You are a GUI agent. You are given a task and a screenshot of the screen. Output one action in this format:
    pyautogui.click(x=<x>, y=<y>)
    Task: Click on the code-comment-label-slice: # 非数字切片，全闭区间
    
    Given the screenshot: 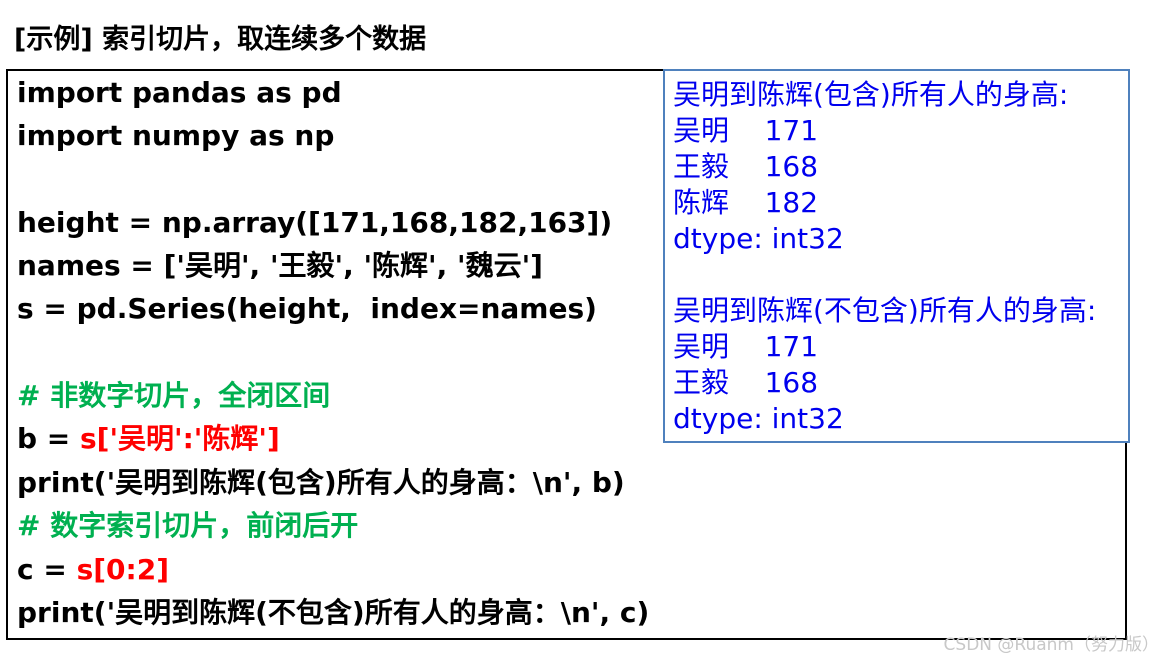 What is the action you would take?
    pyautogui.click(x=174, y=395)
    